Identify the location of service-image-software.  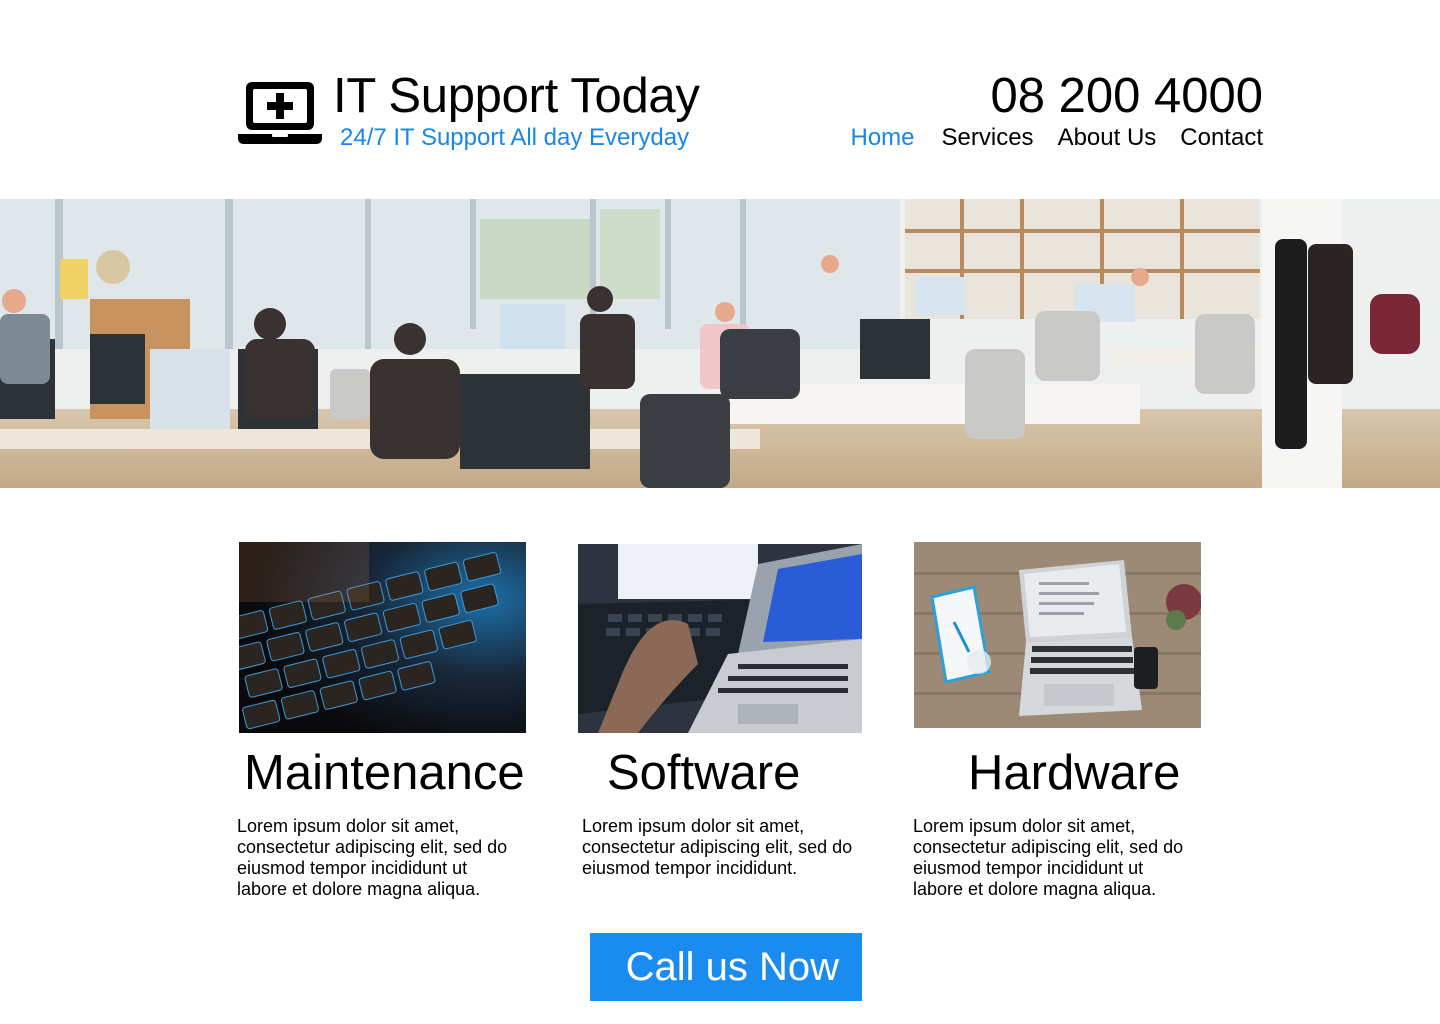
(720, 638).